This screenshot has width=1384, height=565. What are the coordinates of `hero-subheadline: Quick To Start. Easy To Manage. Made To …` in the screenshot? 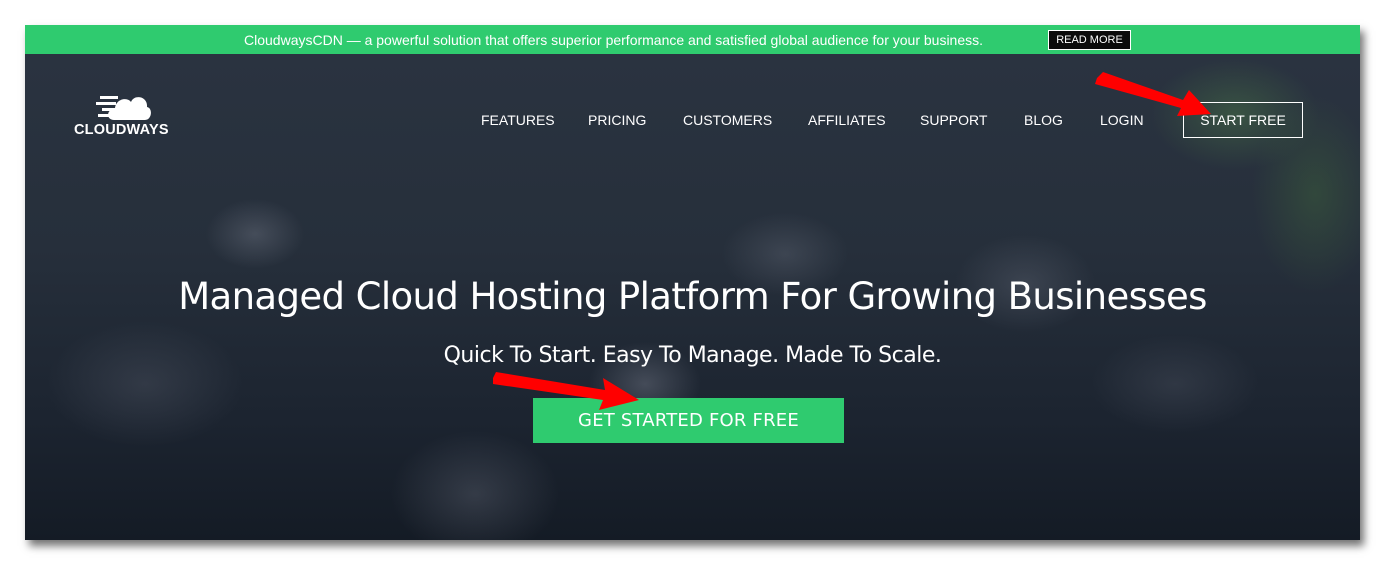 It's located at (692, 355).